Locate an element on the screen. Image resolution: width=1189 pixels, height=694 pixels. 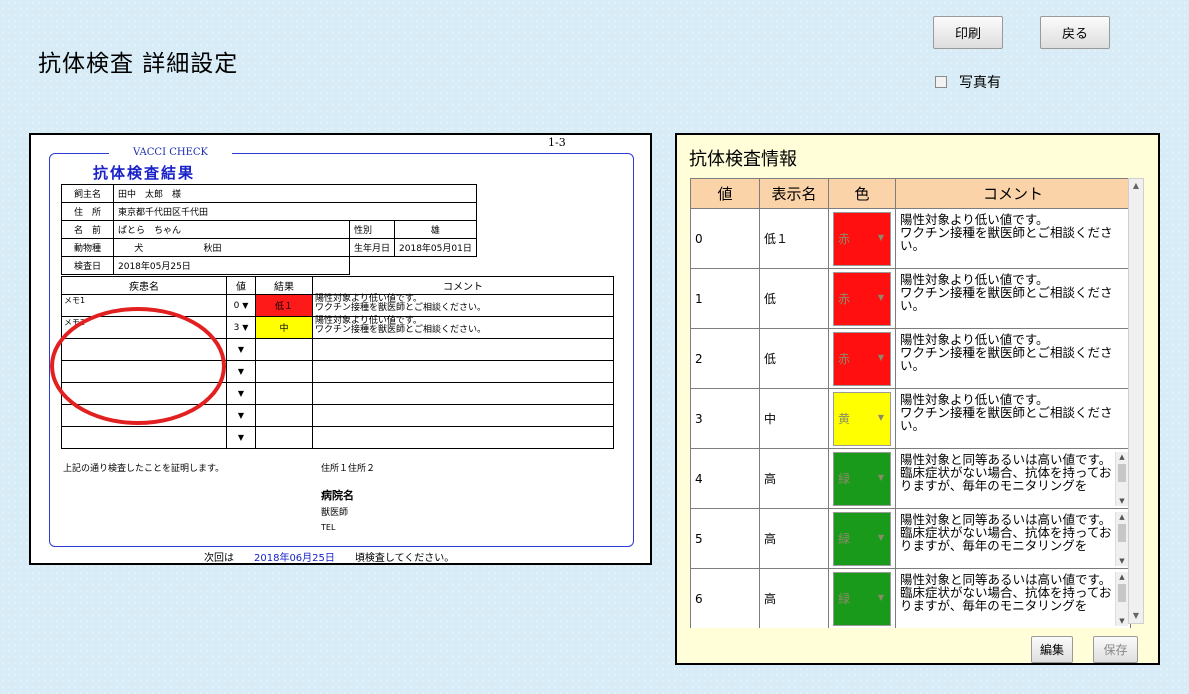
photo-checkbox-row: 写真有 is located at coordinates (968, 82).